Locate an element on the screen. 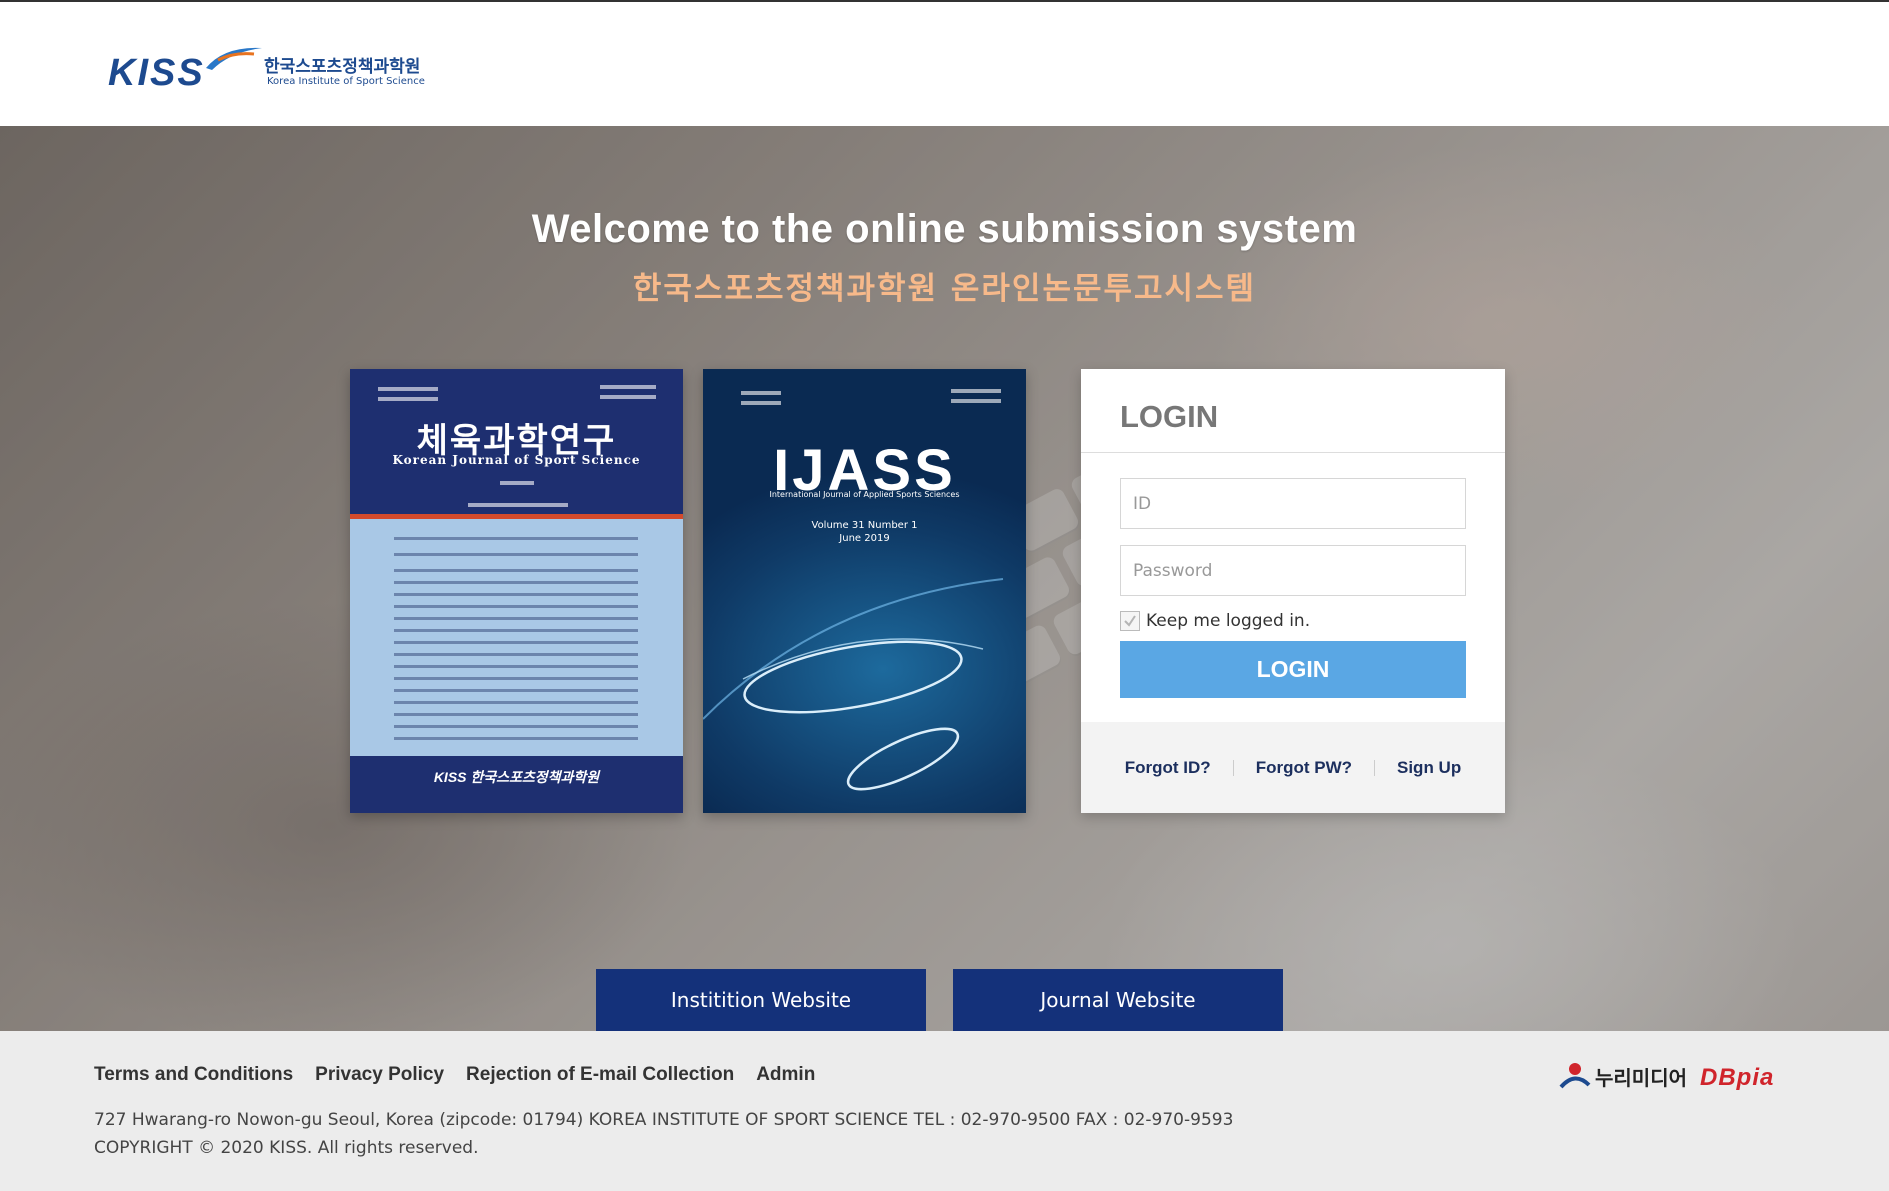  id-input is located at coordinates (1293, 503).